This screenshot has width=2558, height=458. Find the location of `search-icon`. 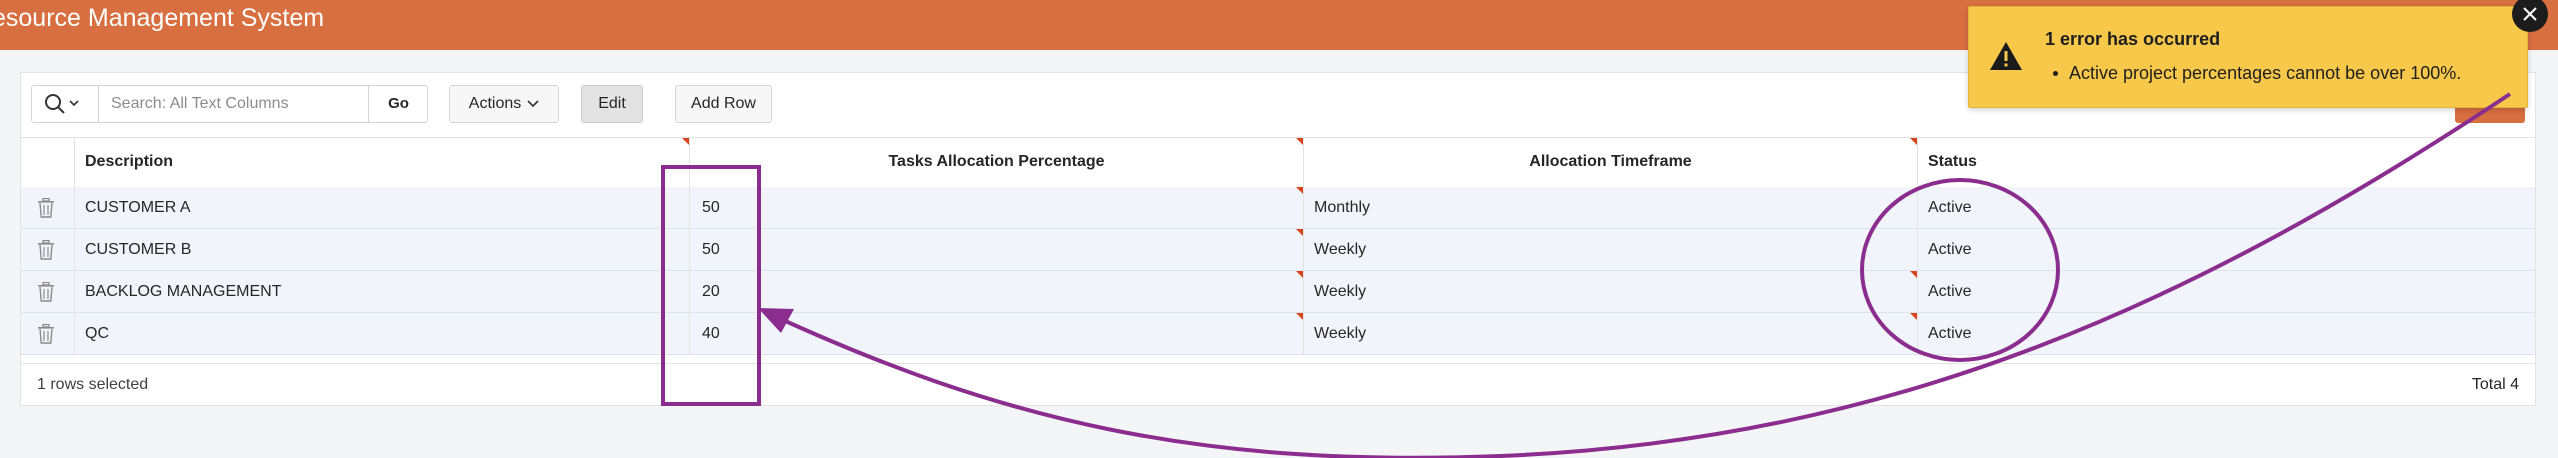

search-icon is located at coordinates (62, 104).